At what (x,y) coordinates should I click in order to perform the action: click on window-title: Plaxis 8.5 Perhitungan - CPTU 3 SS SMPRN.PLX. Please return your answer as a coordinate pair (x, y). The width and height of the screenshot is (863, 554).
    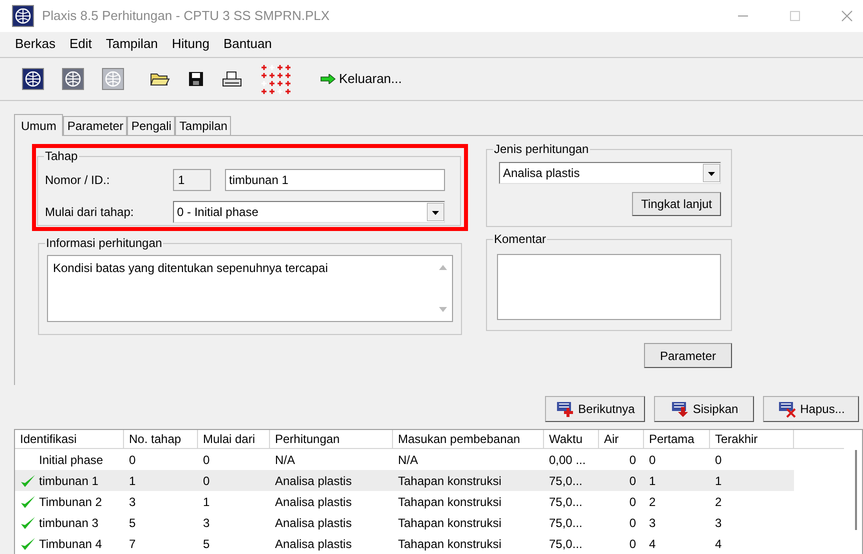
    Looking at the image, I should click on (186, 16).